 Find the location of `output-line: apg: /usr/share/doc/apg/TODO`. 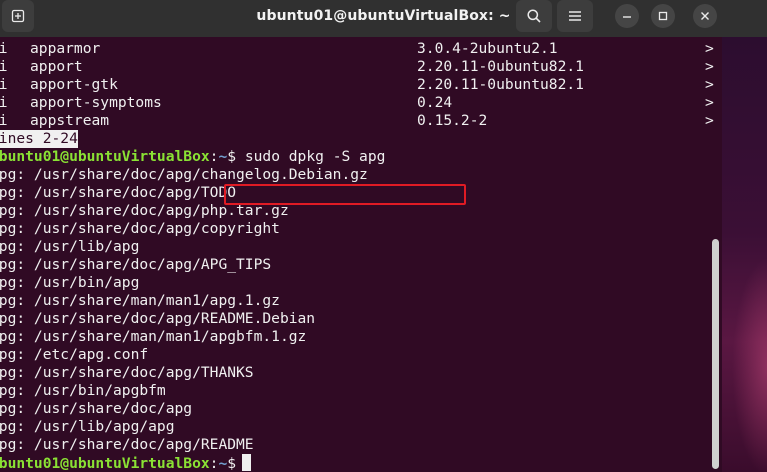

output-line: apg: /usr/share/doc/apg/TODO is located at coordinates (118, 192).